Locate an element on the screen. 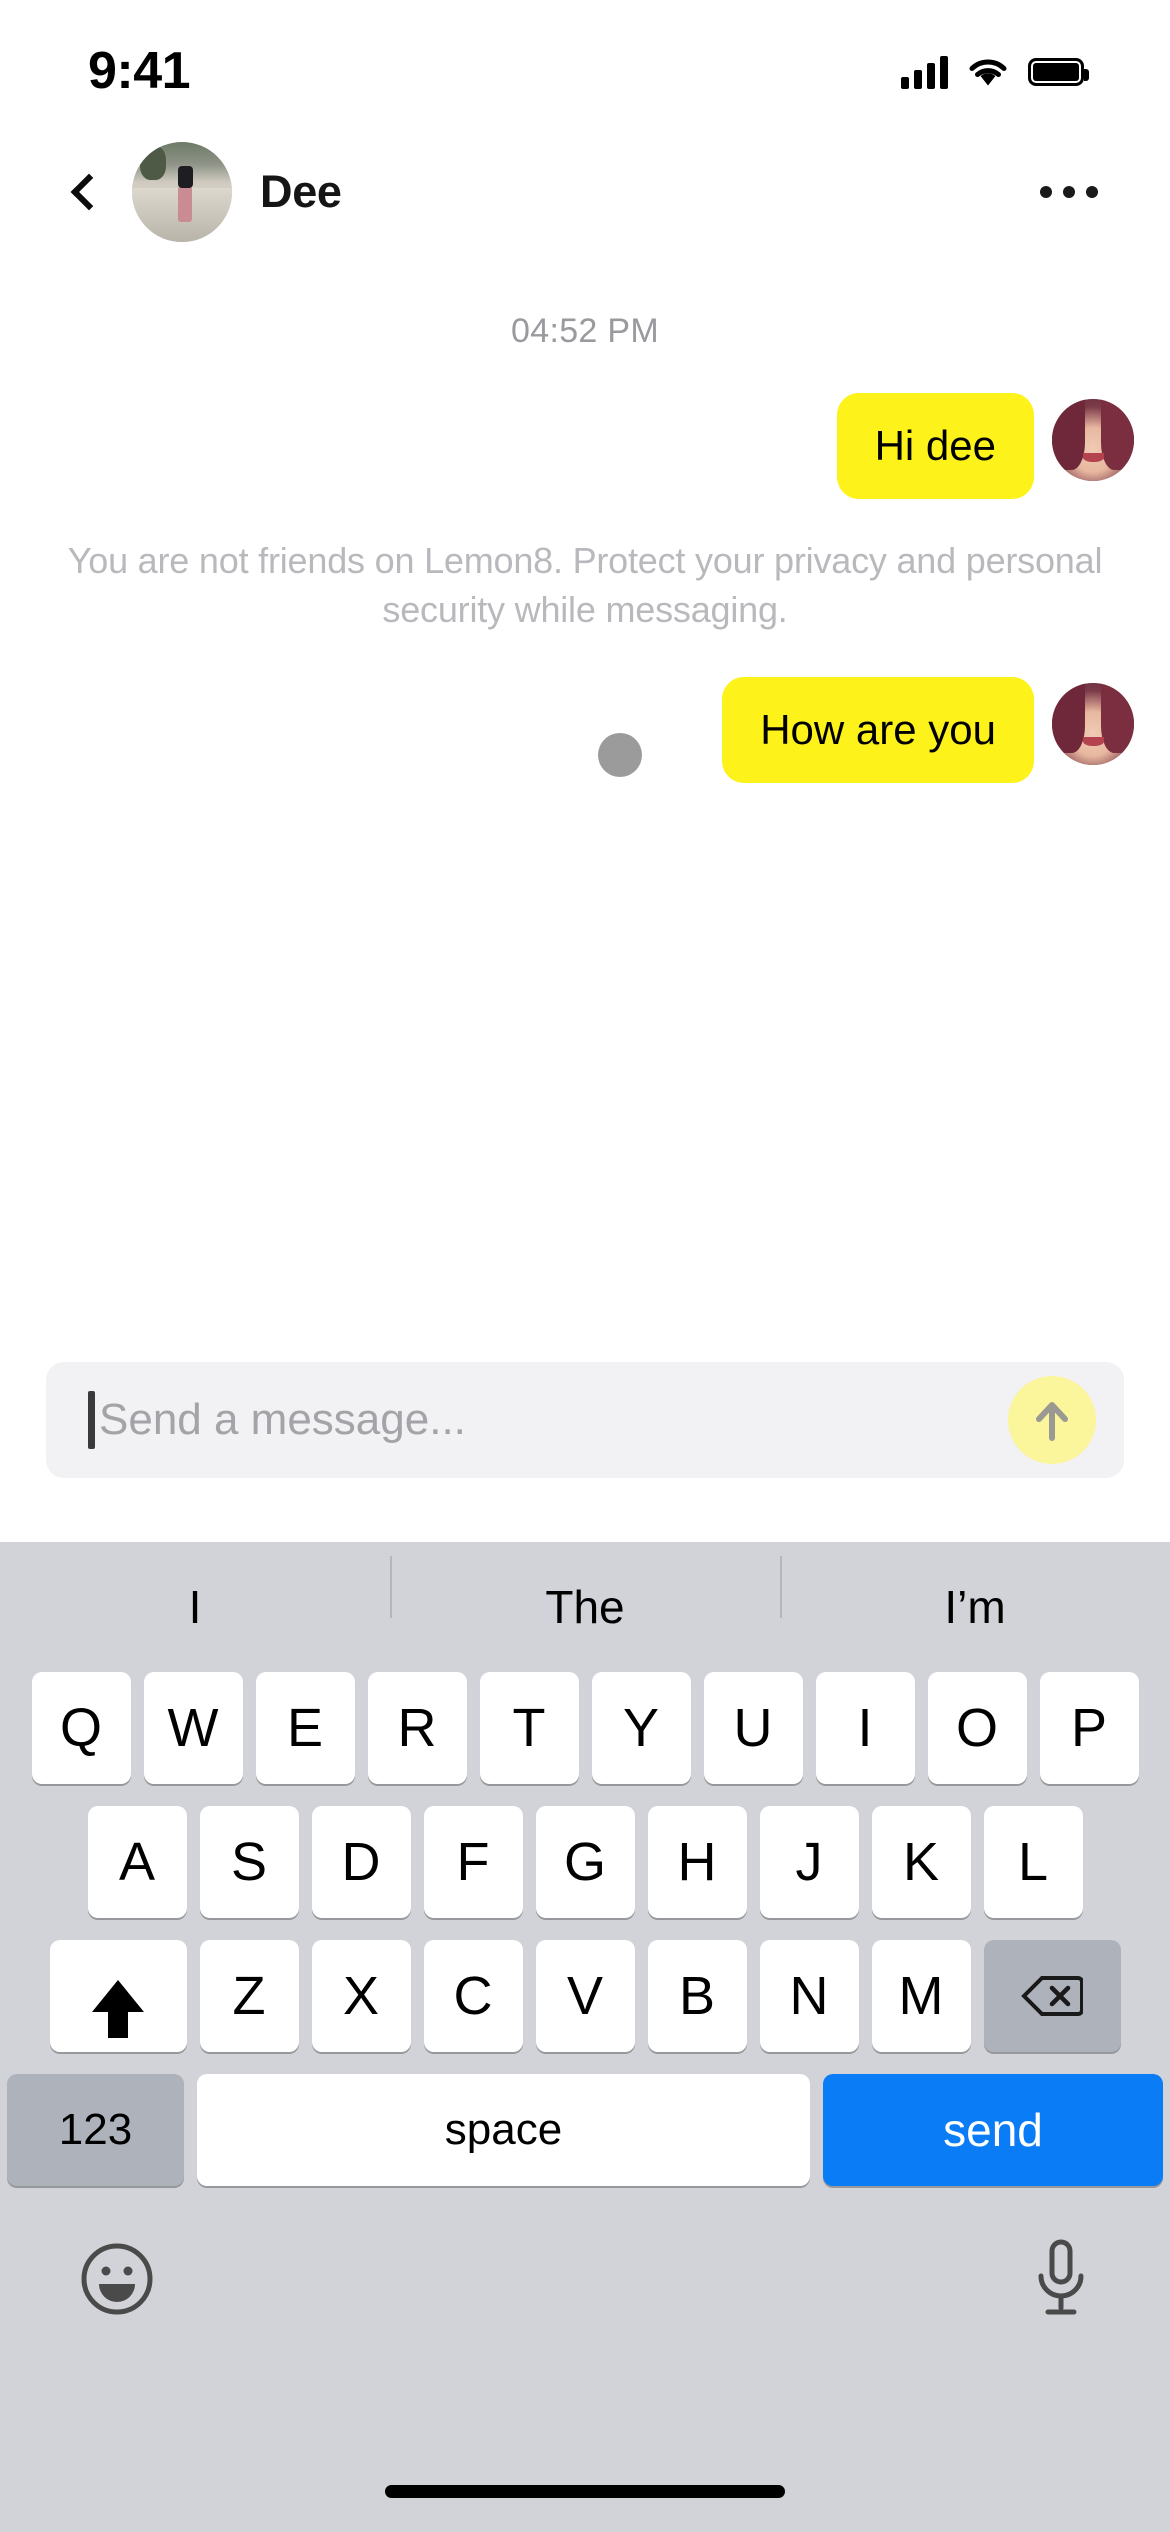 This screenshot has width=1170, height=2532. key-i: I is located at coordinates (865, 1728).